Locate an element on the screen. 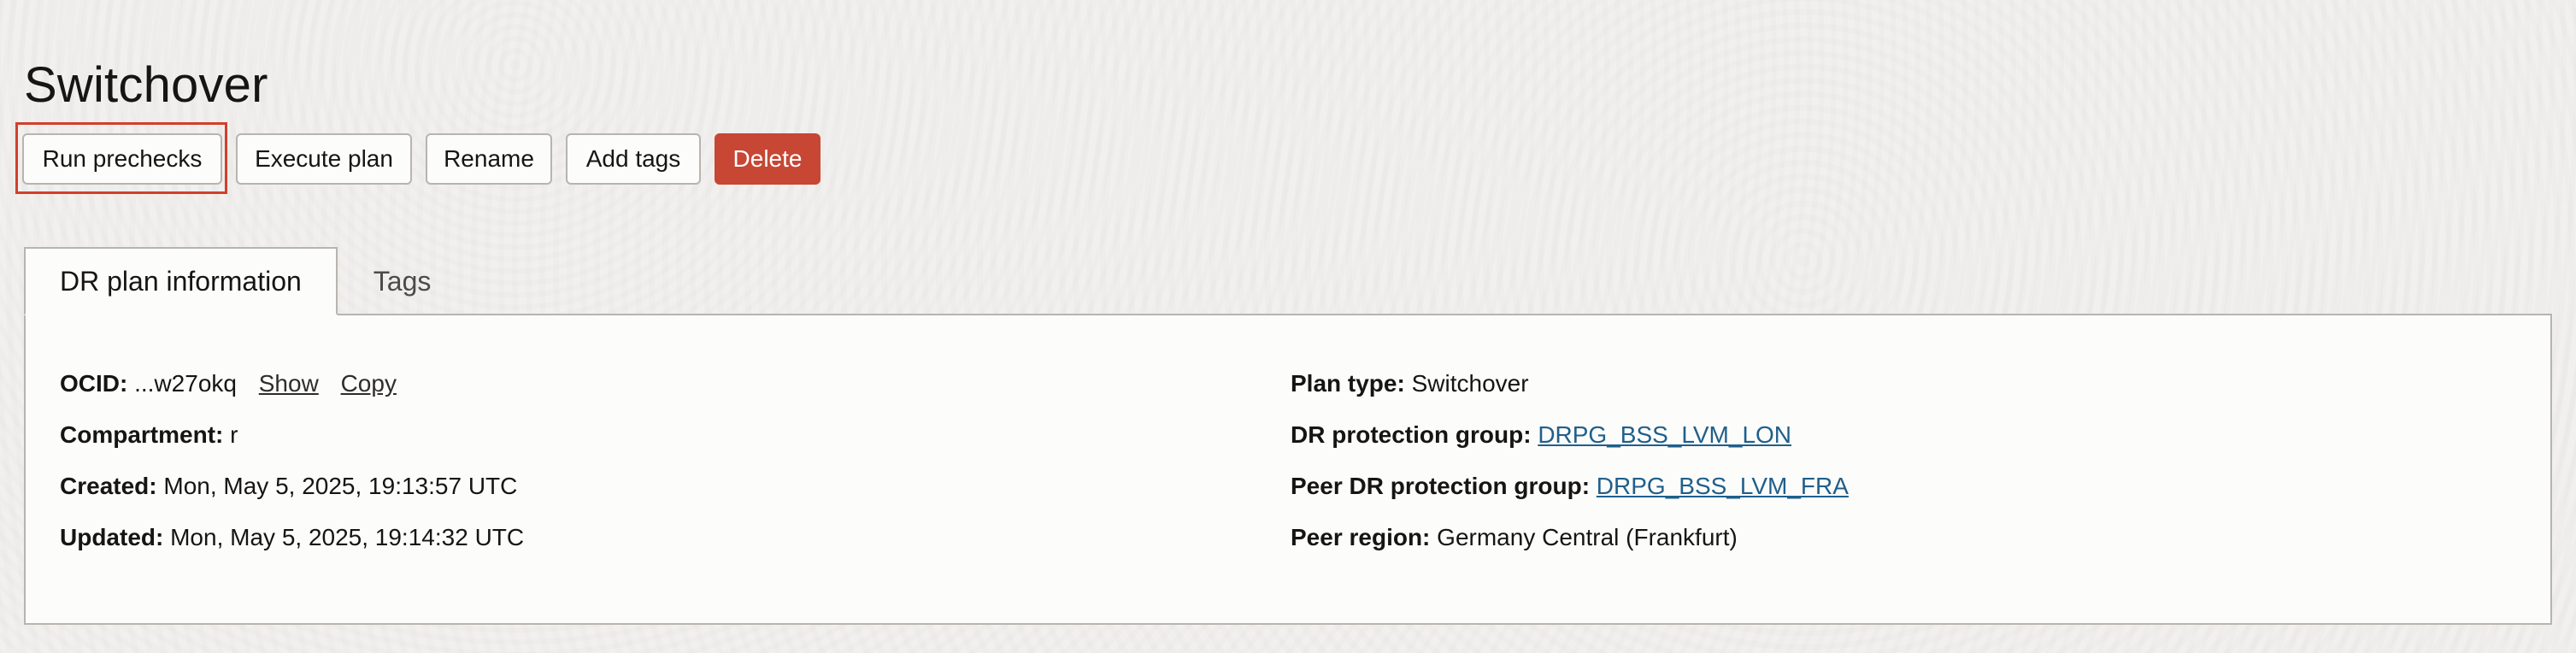  ocid-label: OCID: is located at coordinates (94, 383).